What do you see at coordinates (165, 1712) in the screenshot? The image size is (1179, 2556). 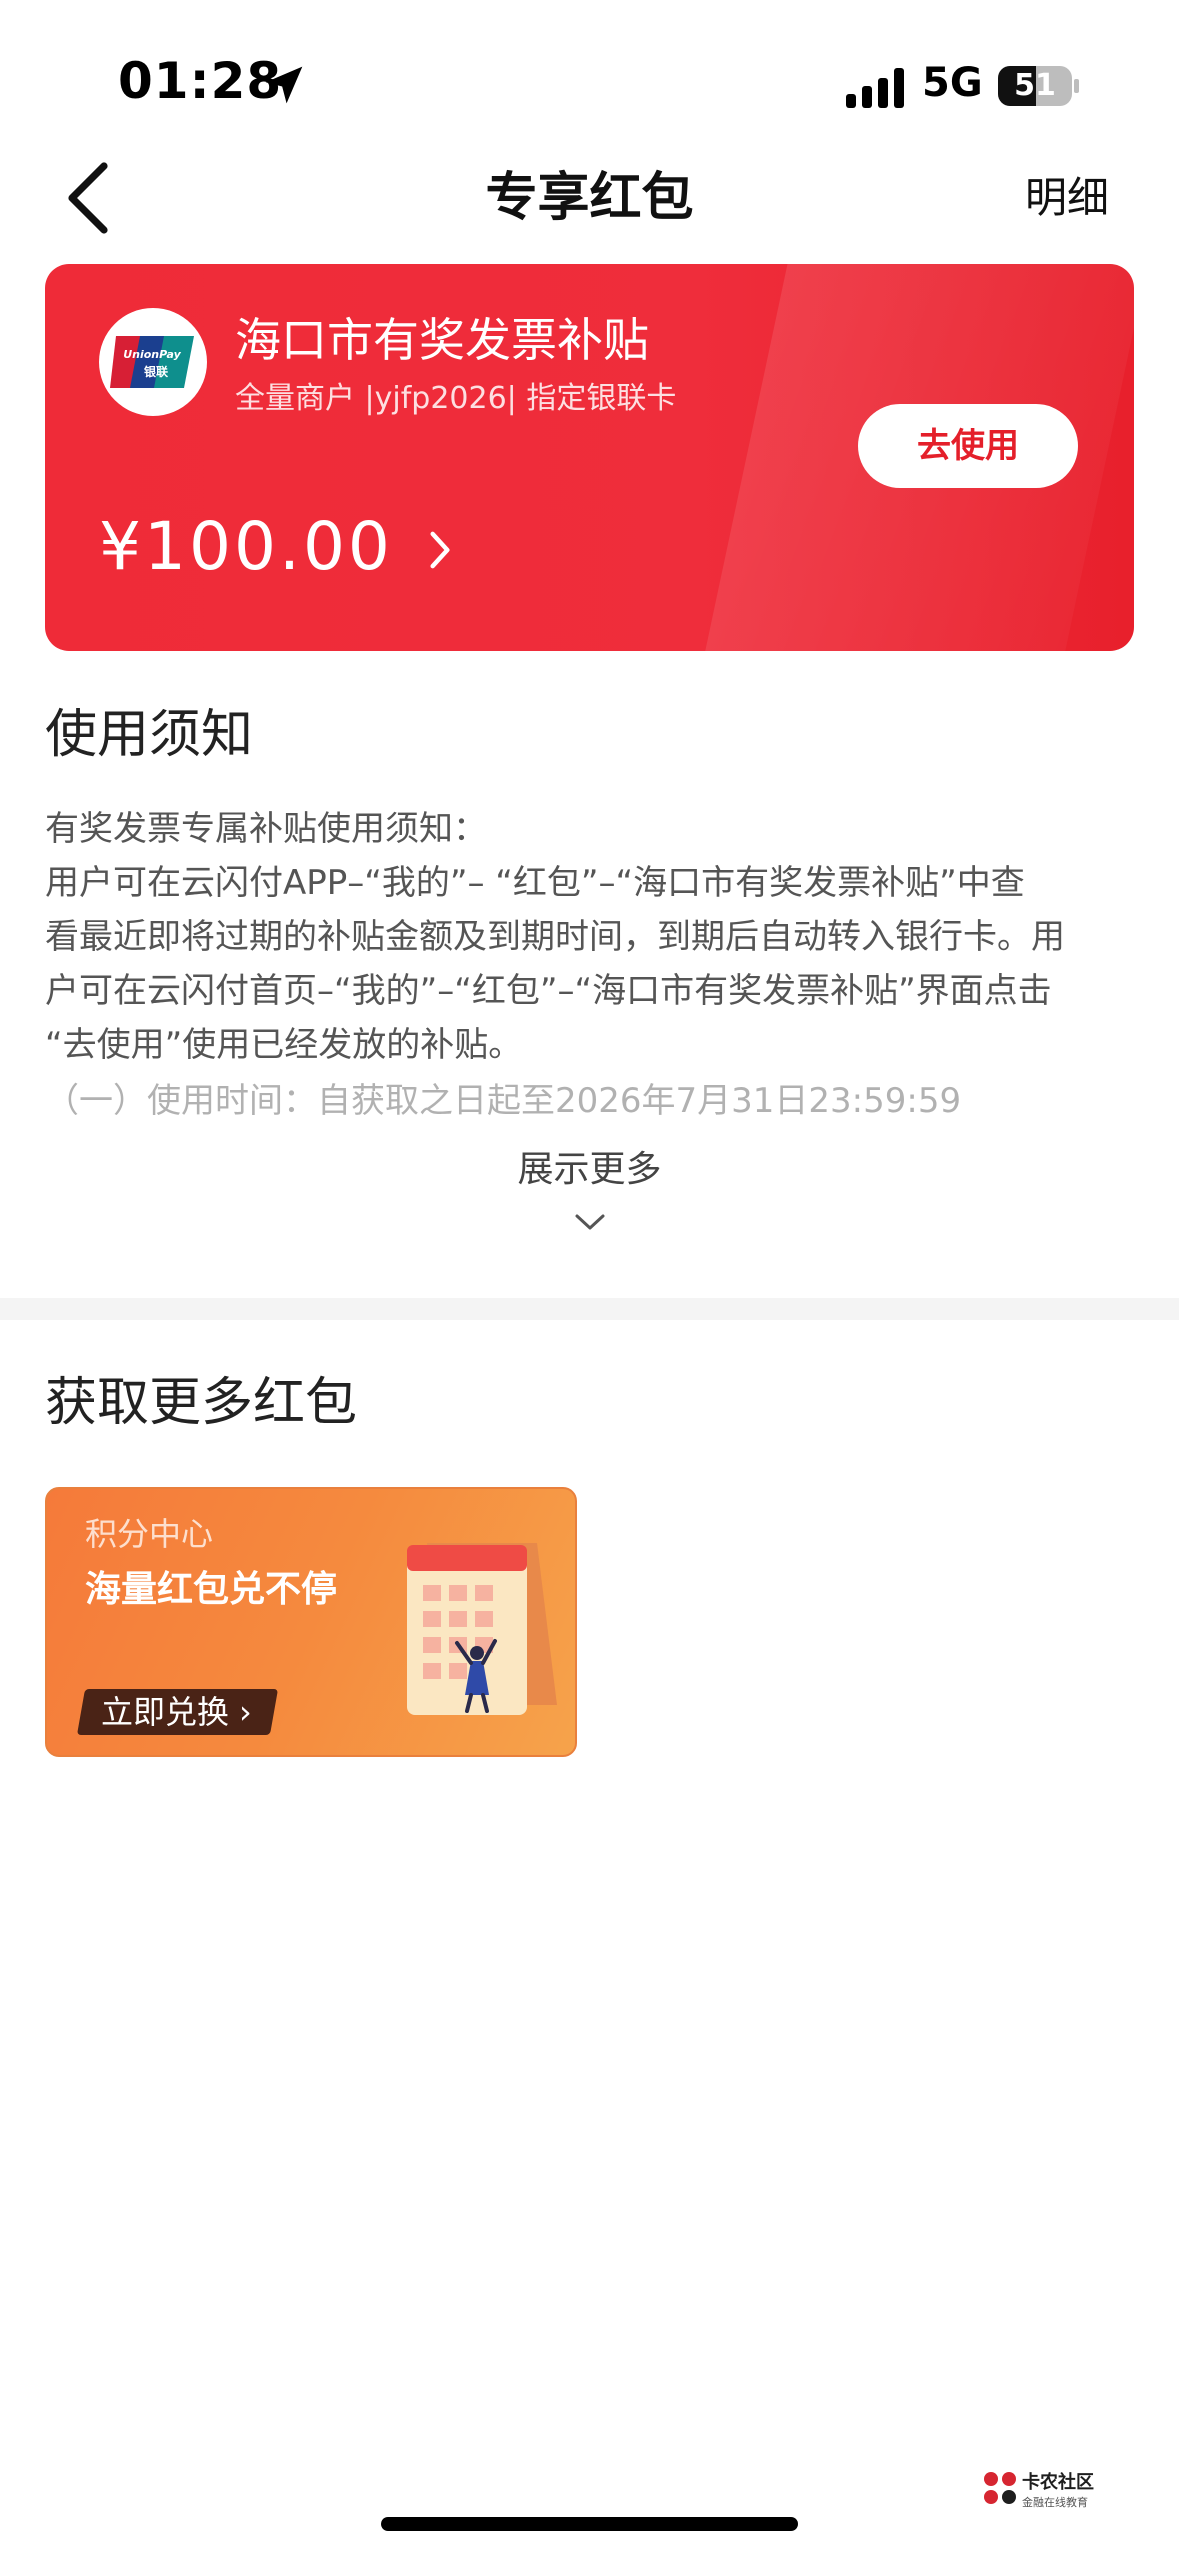 I see `redeem-button-label: 立即兑换` at bounding box center [165, 1712].